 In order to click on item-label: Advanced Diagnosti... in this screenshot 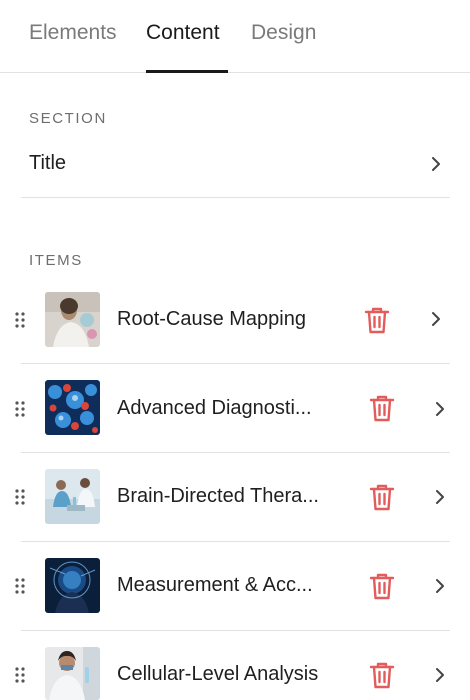, I will do `click(214, 408)`.